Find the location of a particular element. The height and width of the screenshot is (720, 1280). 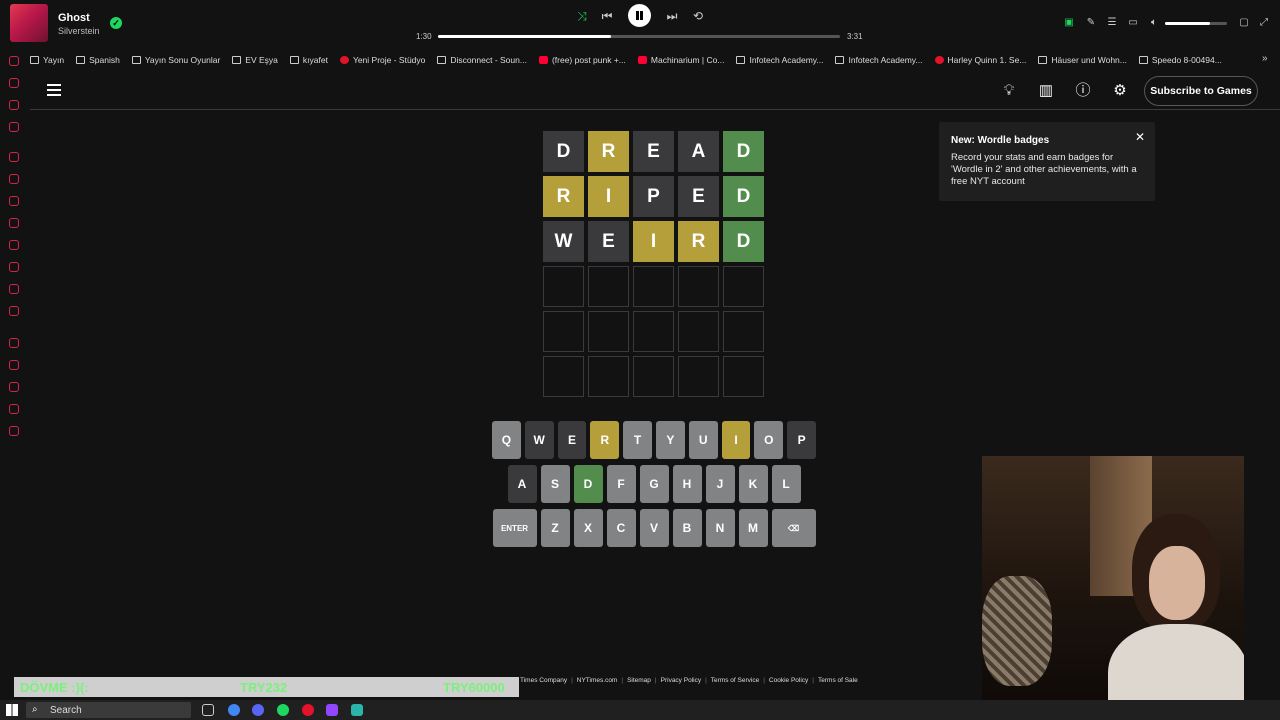

key-e: E is located at coordinates (572, 440).